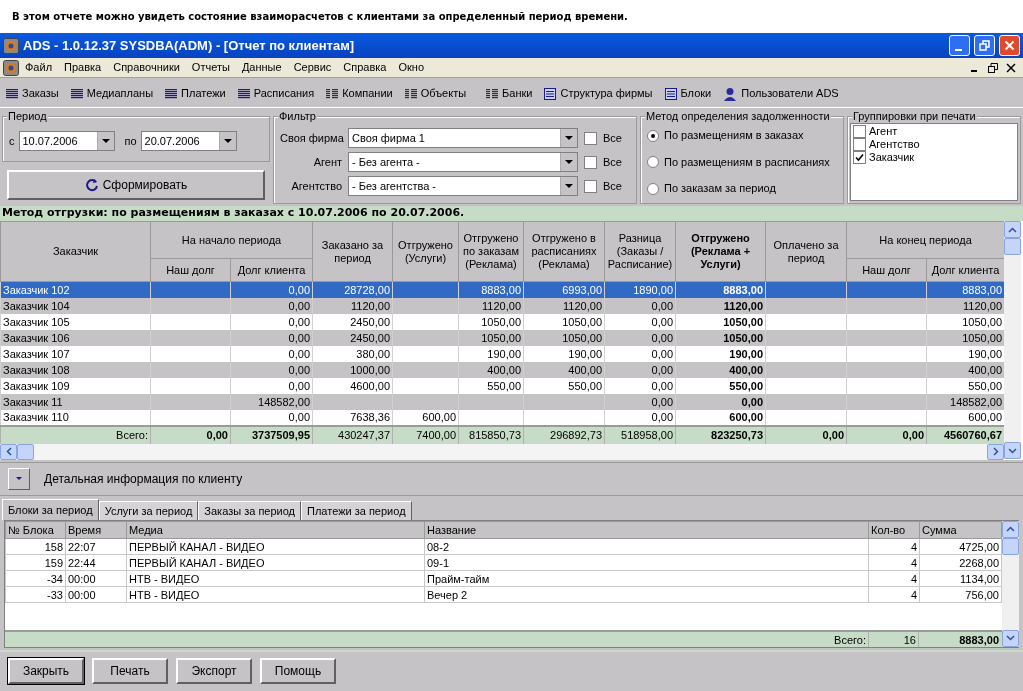  What do you see at coordinates (720, 353) in the screenshot?
I see `table-cell: 190,00` at bounding box center [720, 353].